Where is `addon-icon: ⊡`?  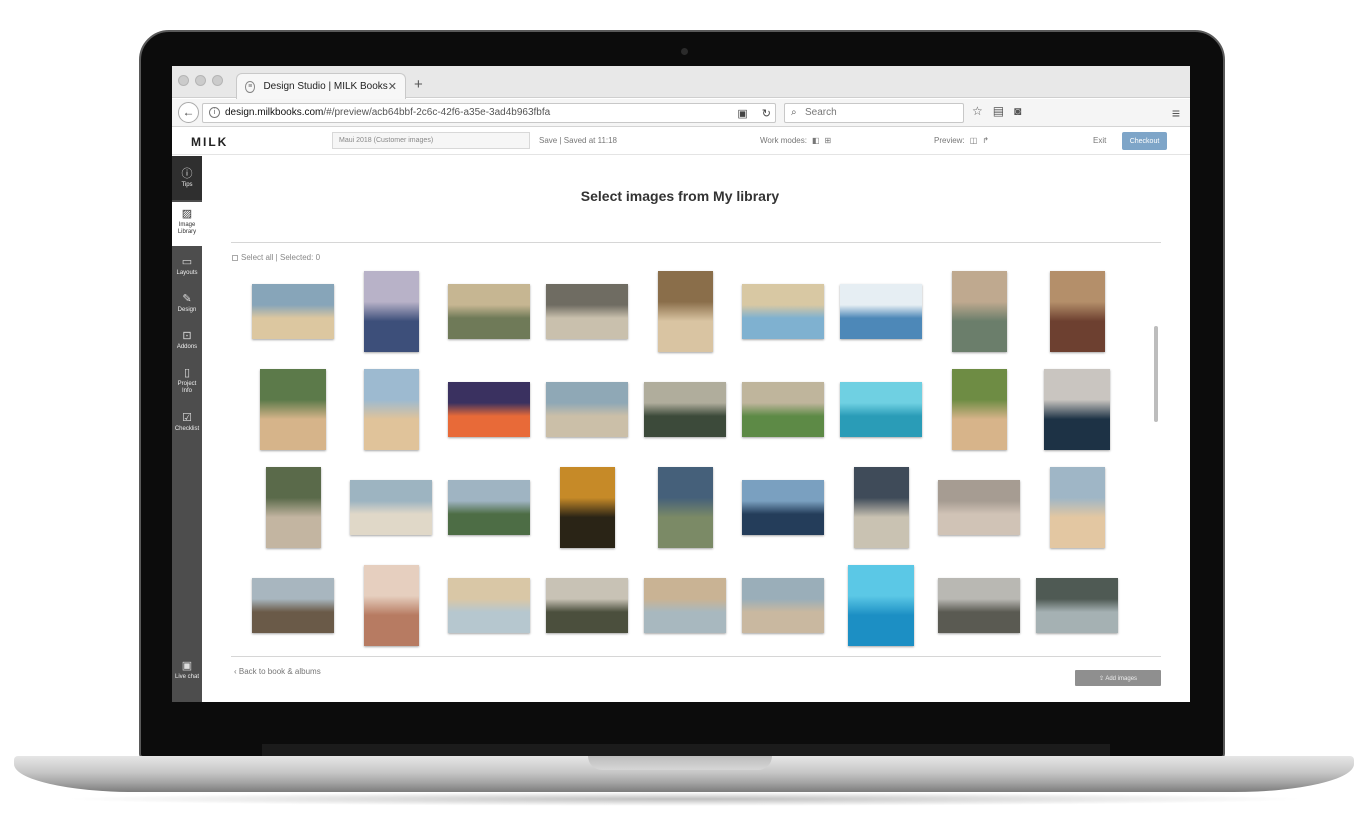
addon-icon: ⊡ is located at coordinates (187, 336).